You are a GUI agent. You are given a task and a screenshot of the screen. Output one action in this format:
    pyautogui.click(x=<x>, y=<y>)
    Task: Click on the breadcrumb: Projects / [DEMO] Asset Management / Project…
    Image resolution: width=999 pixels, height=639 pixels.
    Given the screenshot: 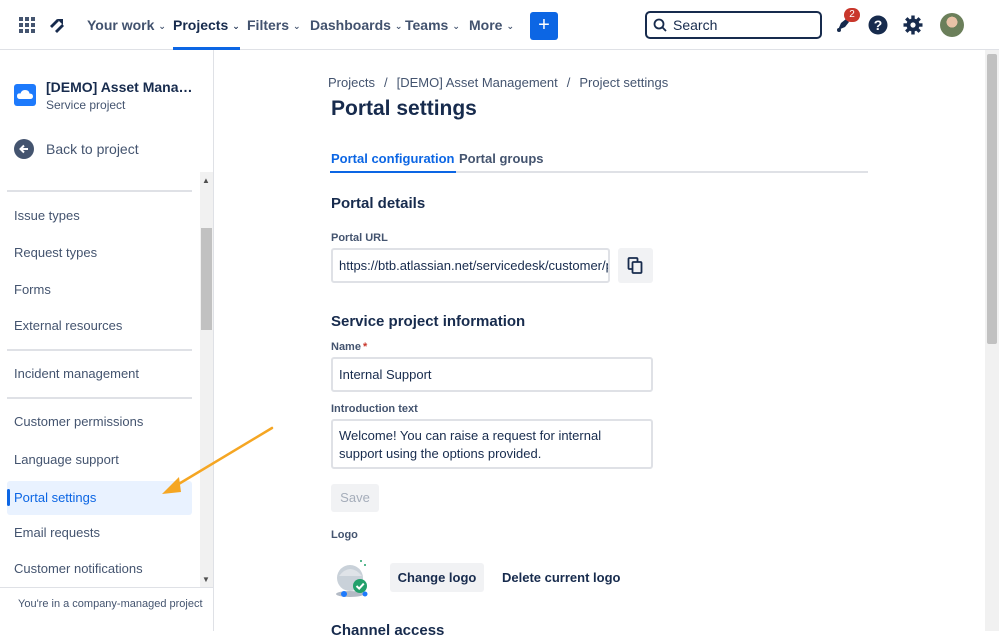 What is the action you would take?
    pyautogui.click(x=498, y=82)
    